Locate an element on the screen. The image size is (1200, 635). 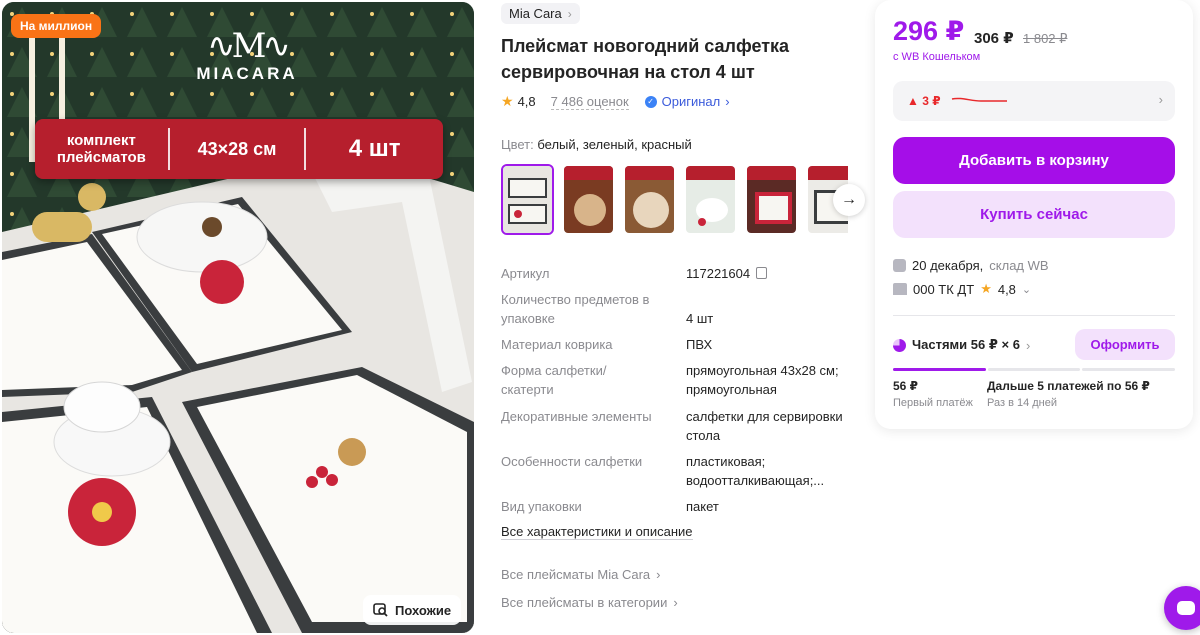
seller-info: 000 ТК ДТ ★ 4,8 ⌄ is located at coordinates (962, 289).